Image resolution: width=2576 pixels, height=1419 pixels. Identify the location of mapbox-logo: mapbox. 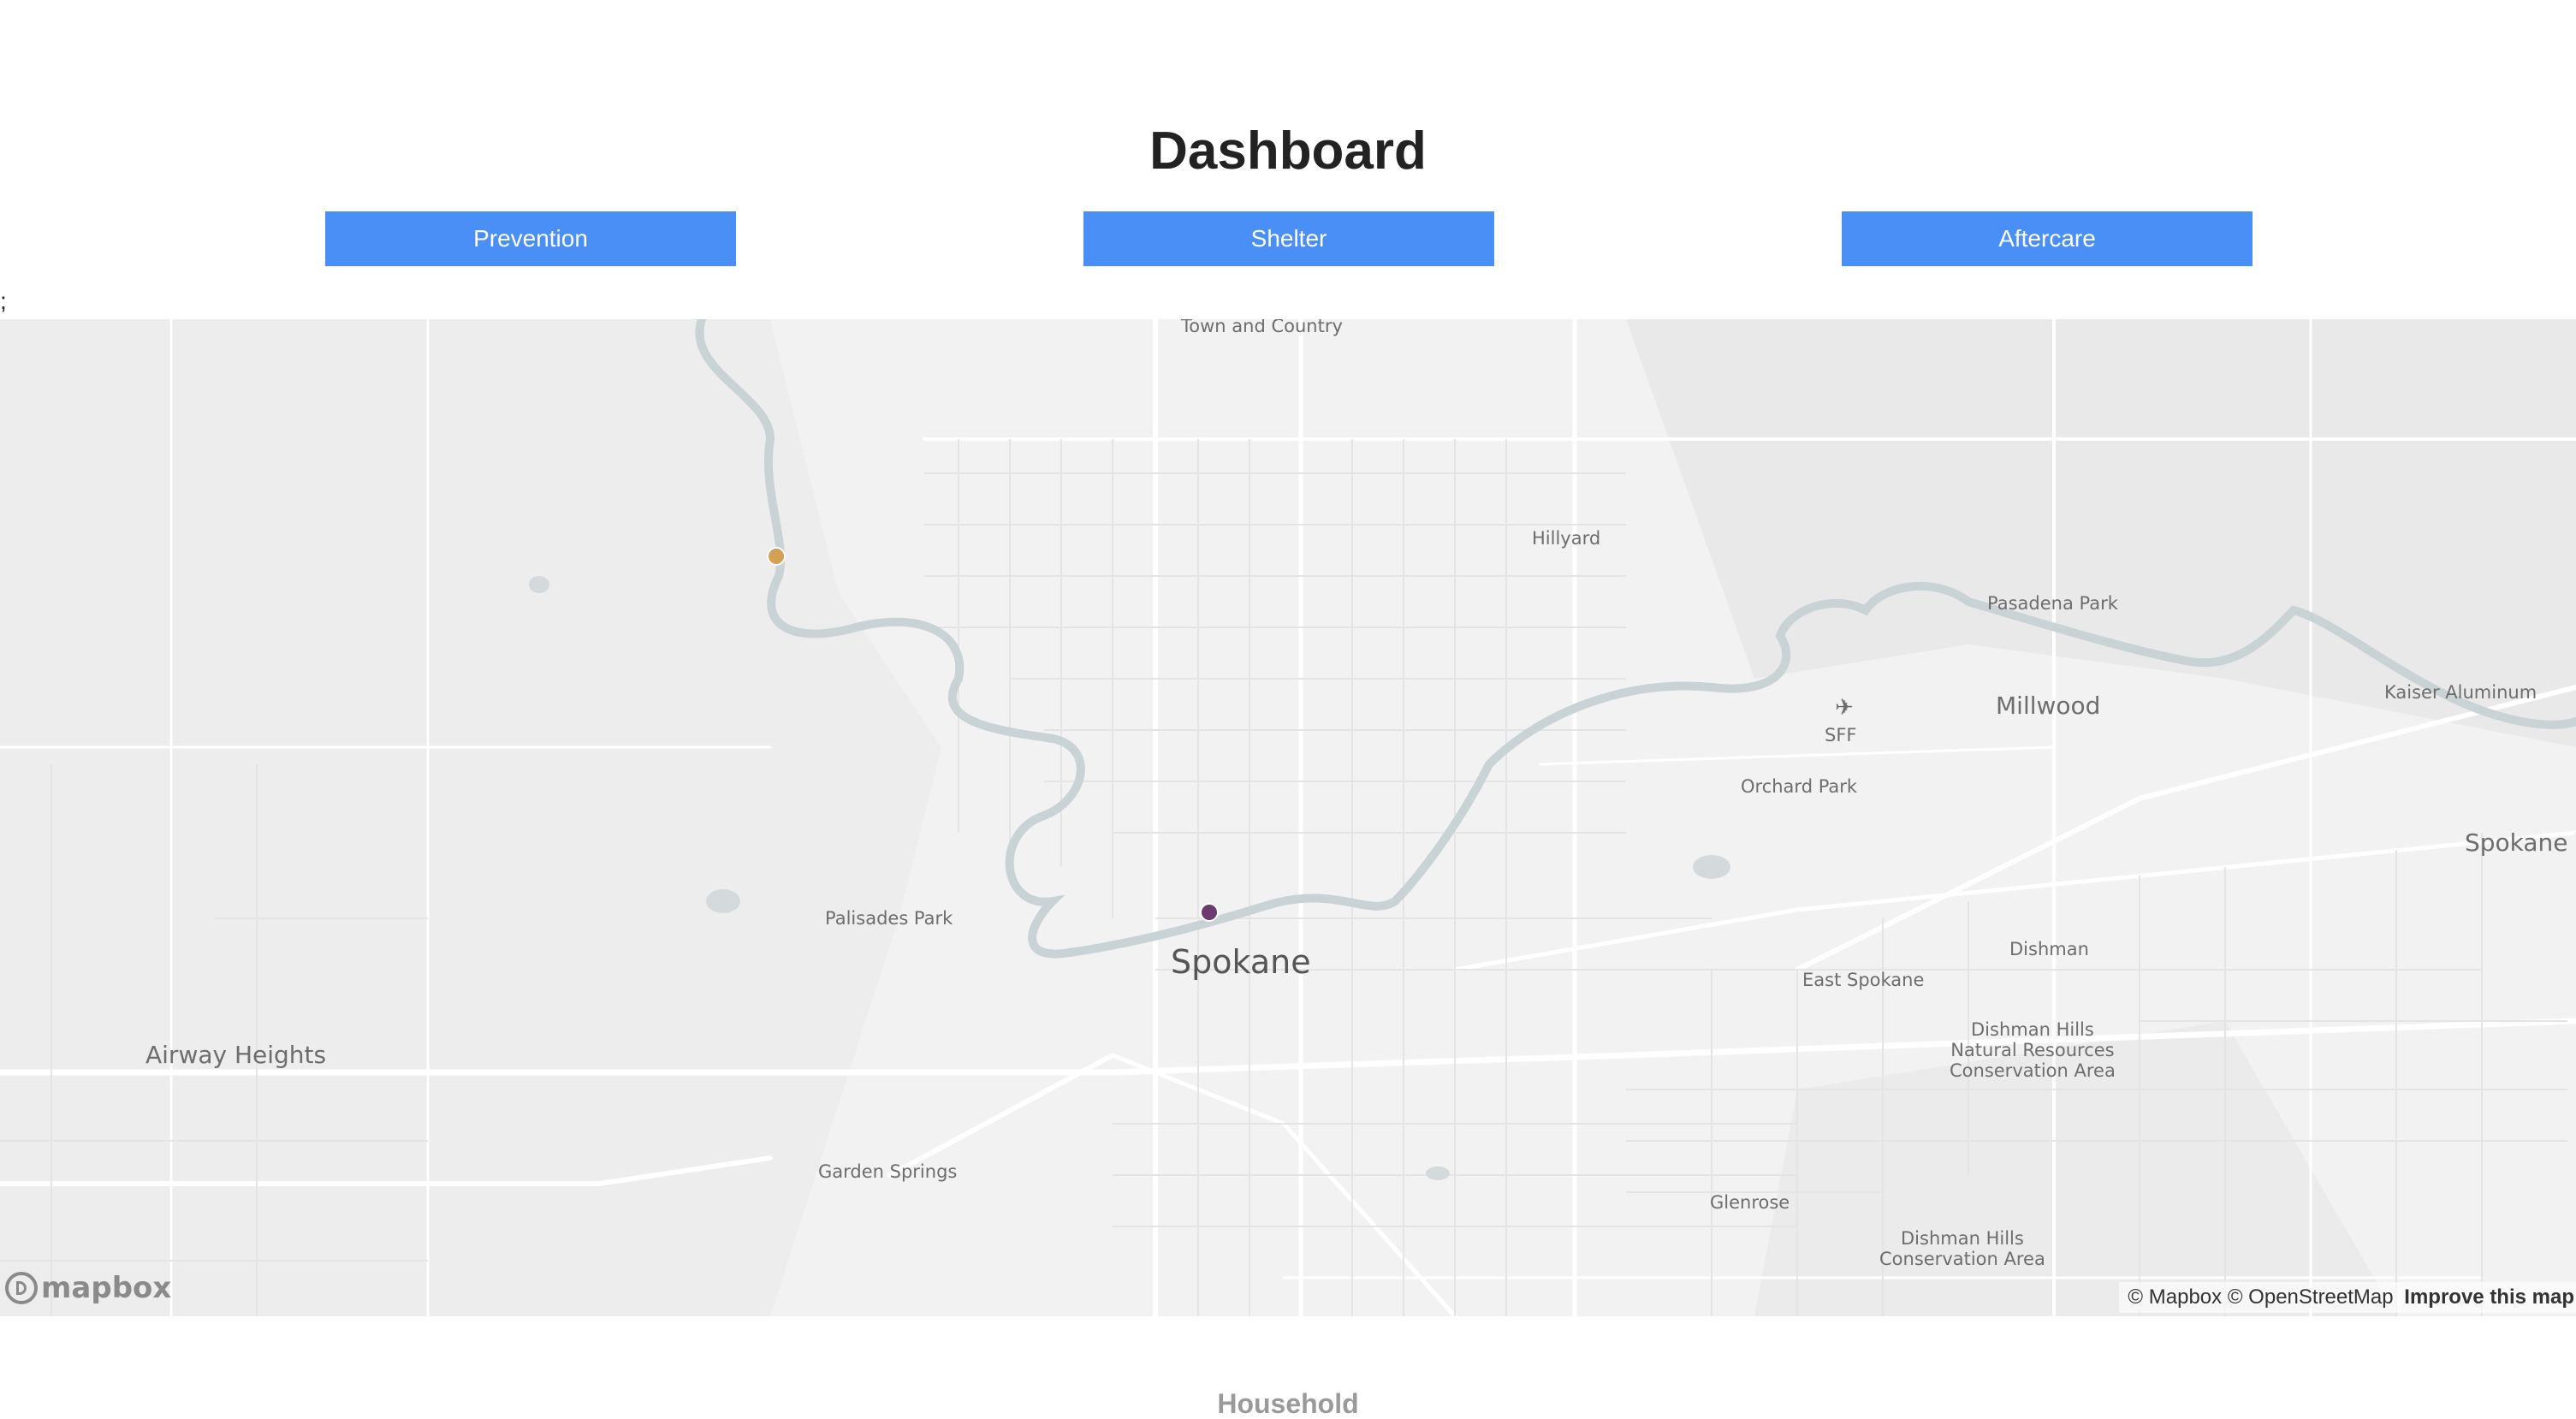
(88, 1288).